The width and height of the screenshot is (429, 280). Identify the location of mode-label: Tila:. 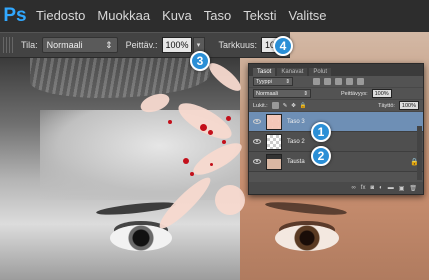
(29, 45).